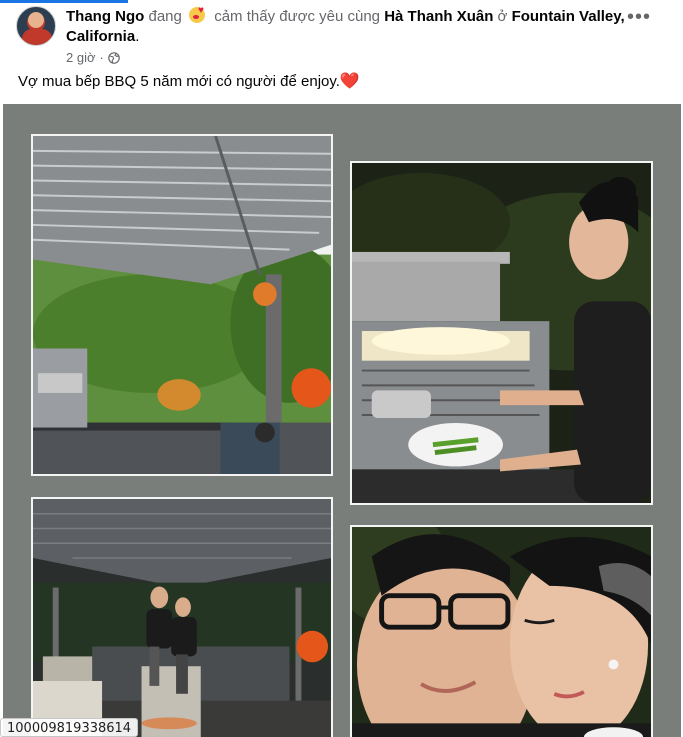 This screenshot has height=737, width=683. I want to click on tagged-person: Hà Thanh Xuân, so click(438, 16).